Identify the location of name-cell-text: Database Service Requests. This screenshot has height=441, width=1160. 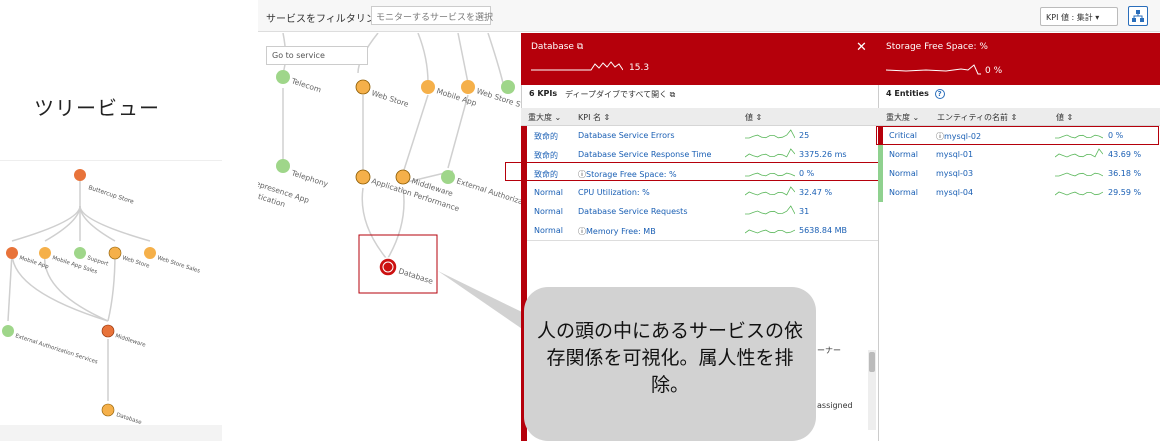
(633, 211).